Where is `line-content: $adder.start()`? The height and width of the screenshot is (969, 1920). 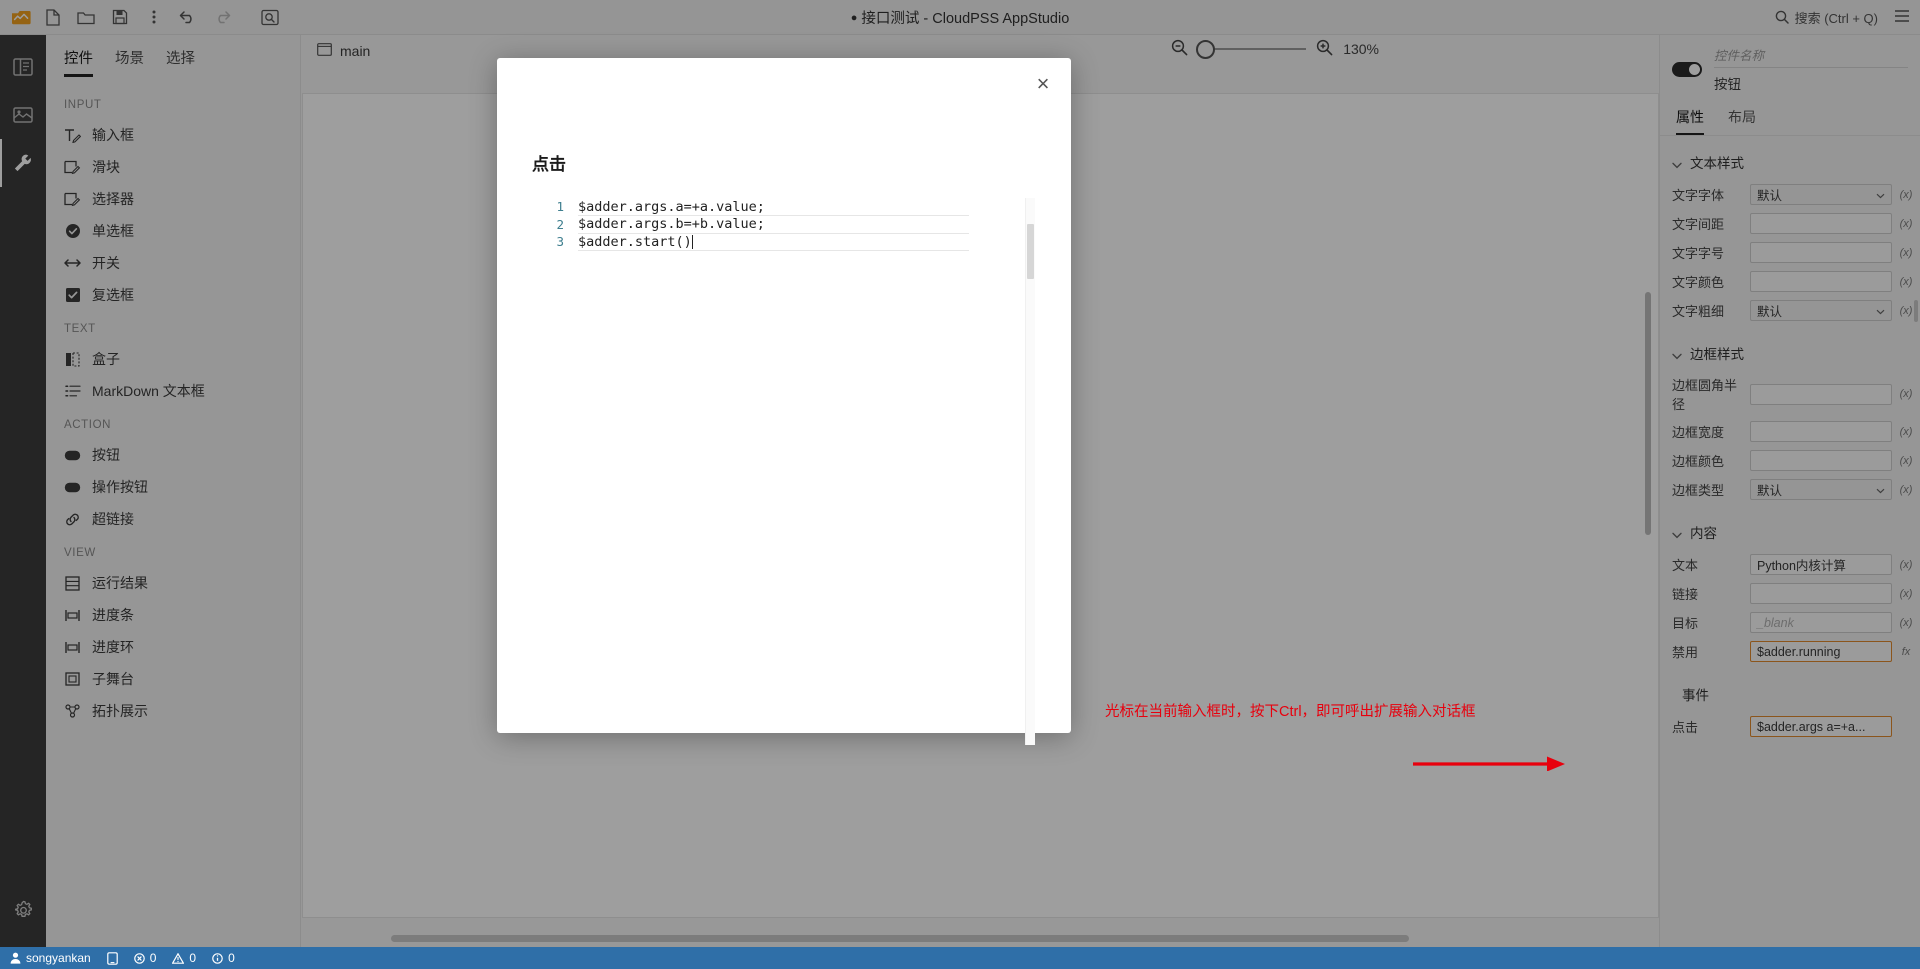
line-content: $adder.start() is located at coordinates (635, 241).